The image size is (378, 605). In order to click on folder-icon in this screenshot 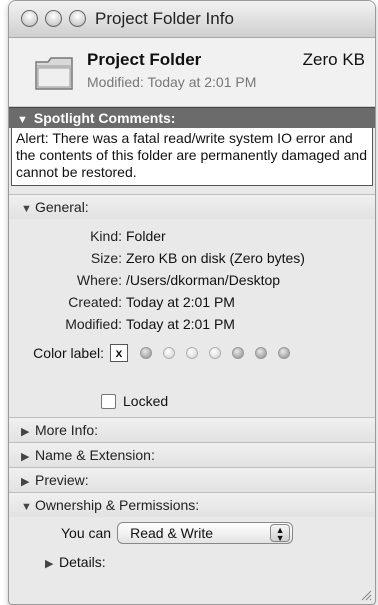, I will do `click(54, 73)`.